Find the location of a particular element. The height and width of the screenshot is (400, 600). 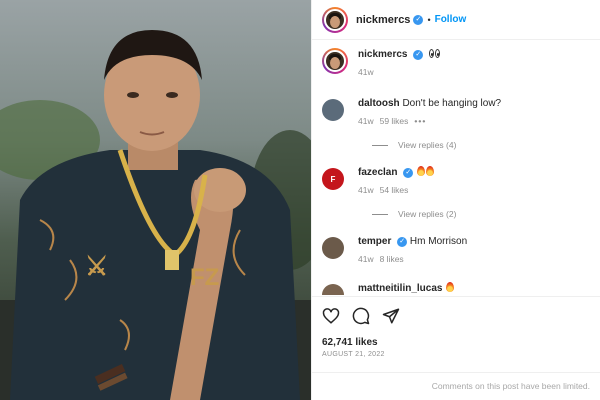

author-username: nickmercs is located at coordinates (383, 20).